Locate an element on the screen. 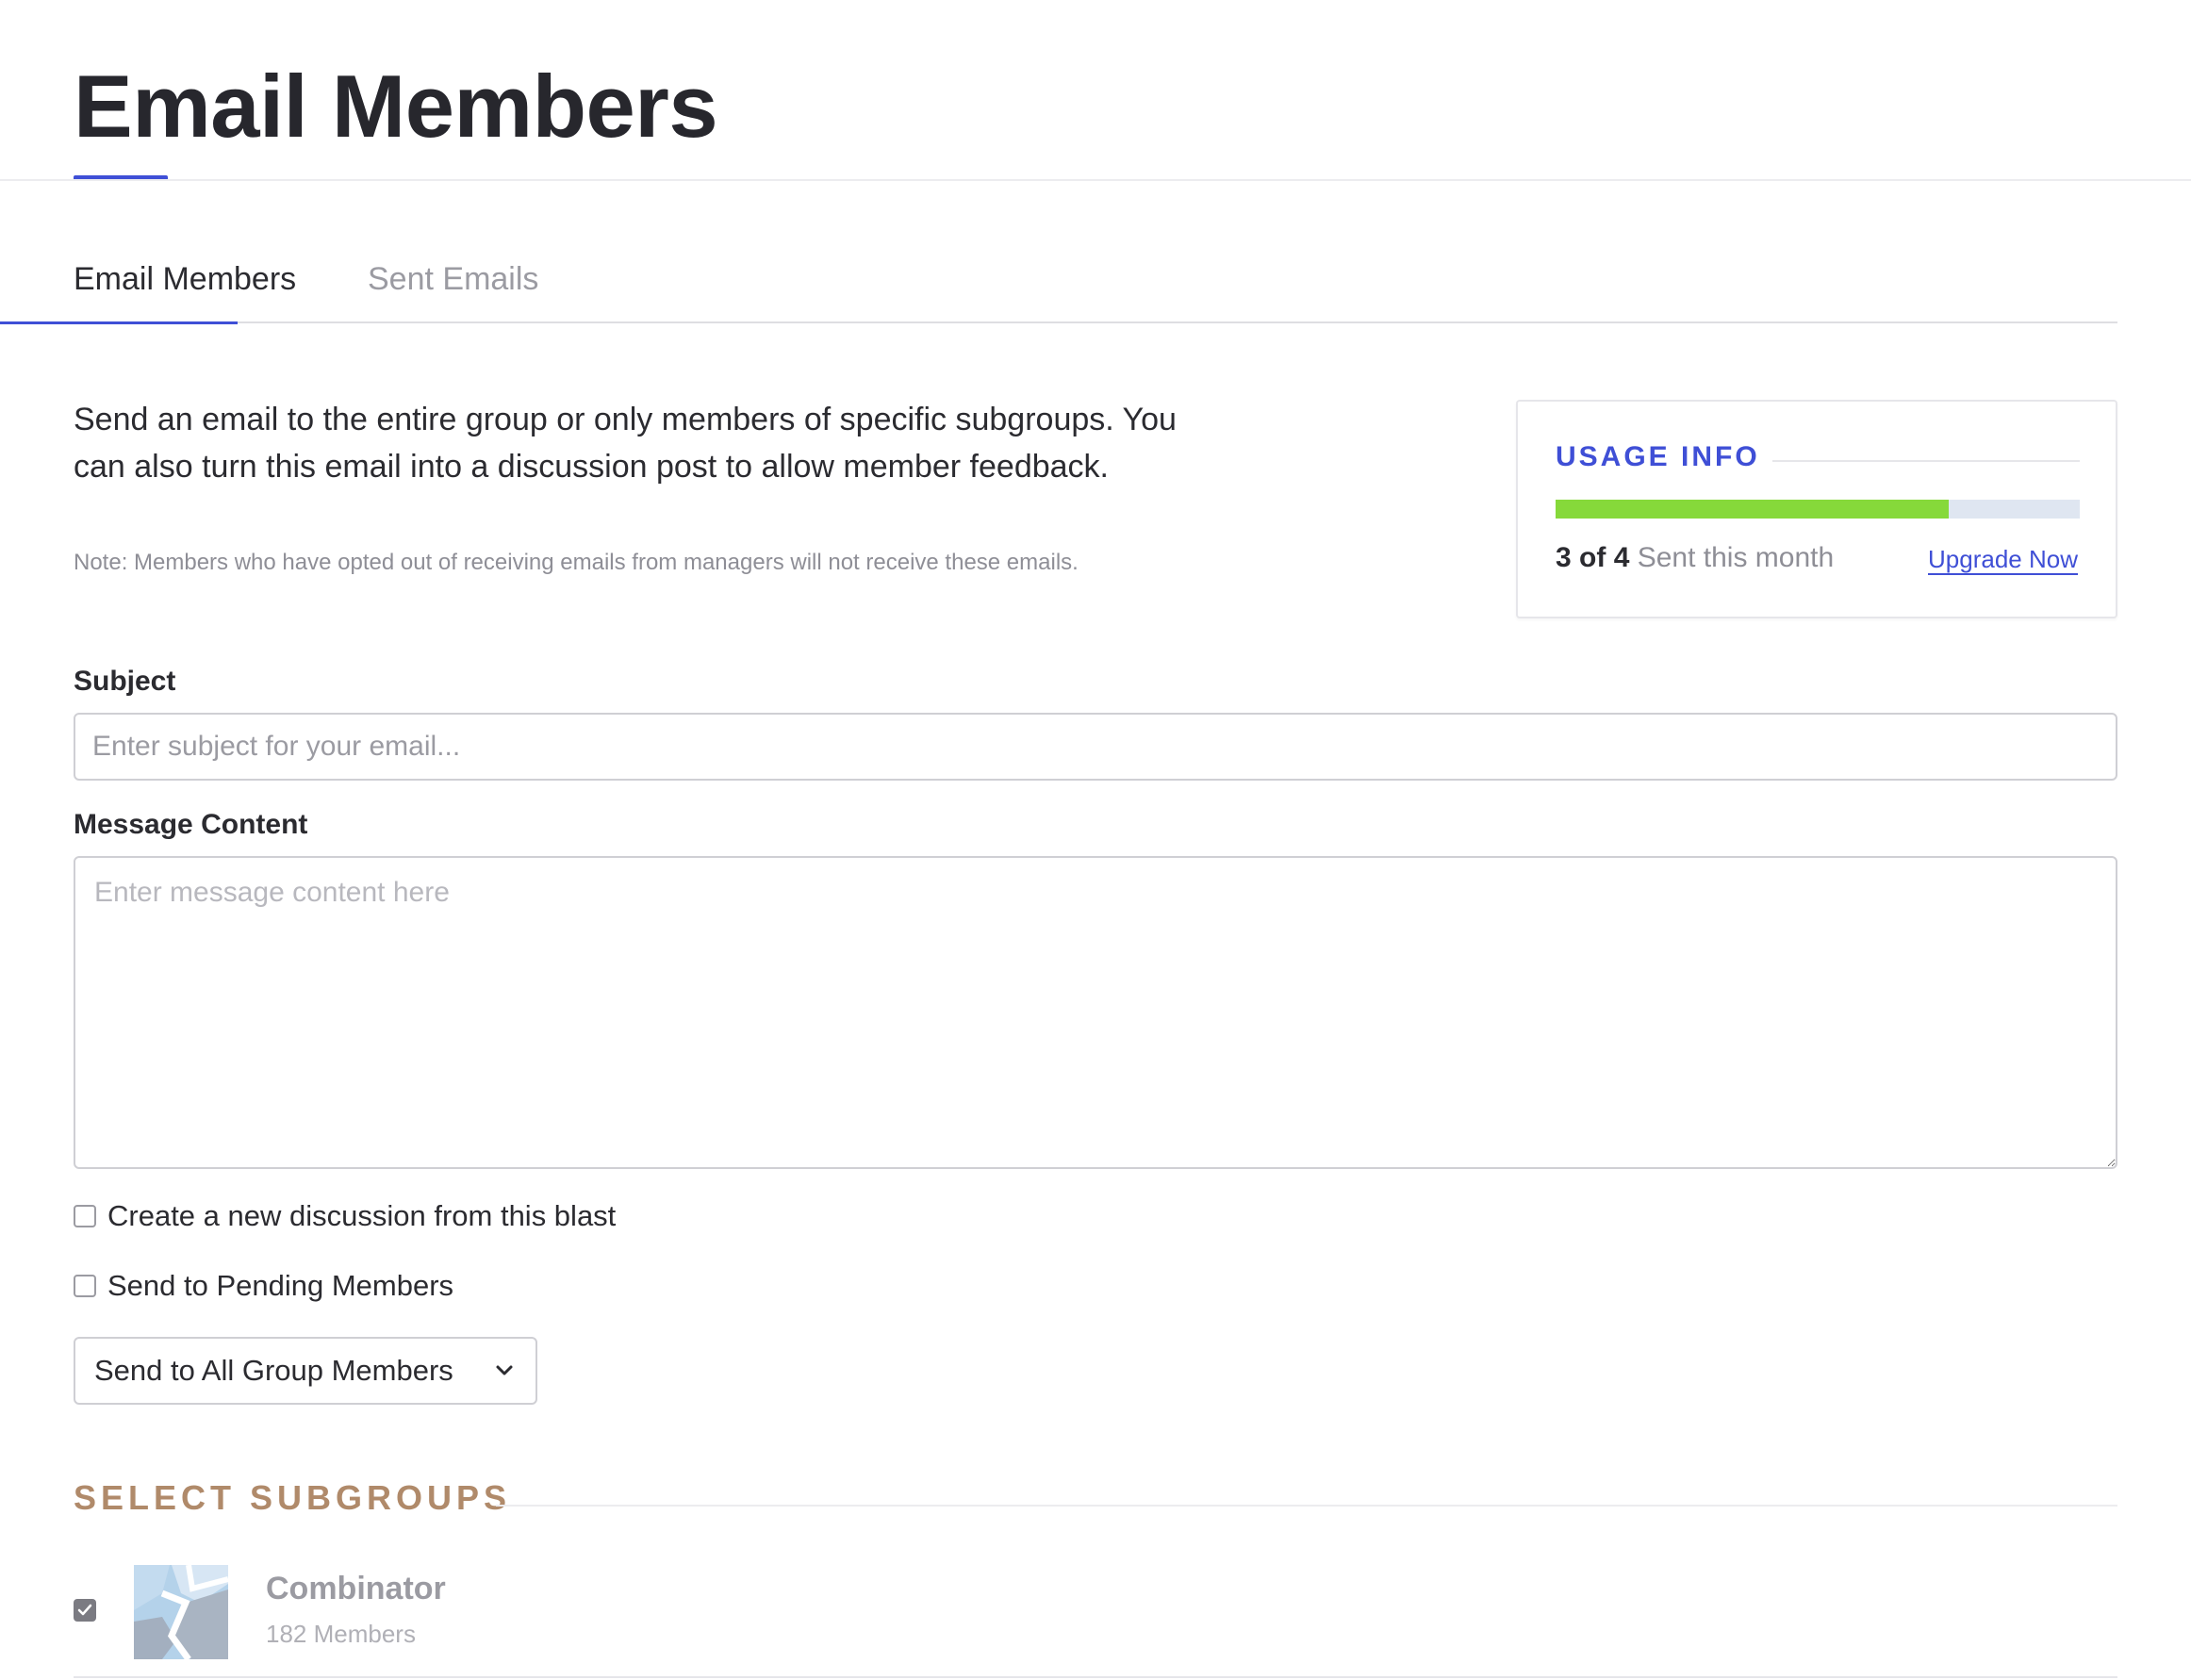 The width and height of the screenshot is (2191, 1680). message-content-label: Message Content is located at coordinates (191, 825).